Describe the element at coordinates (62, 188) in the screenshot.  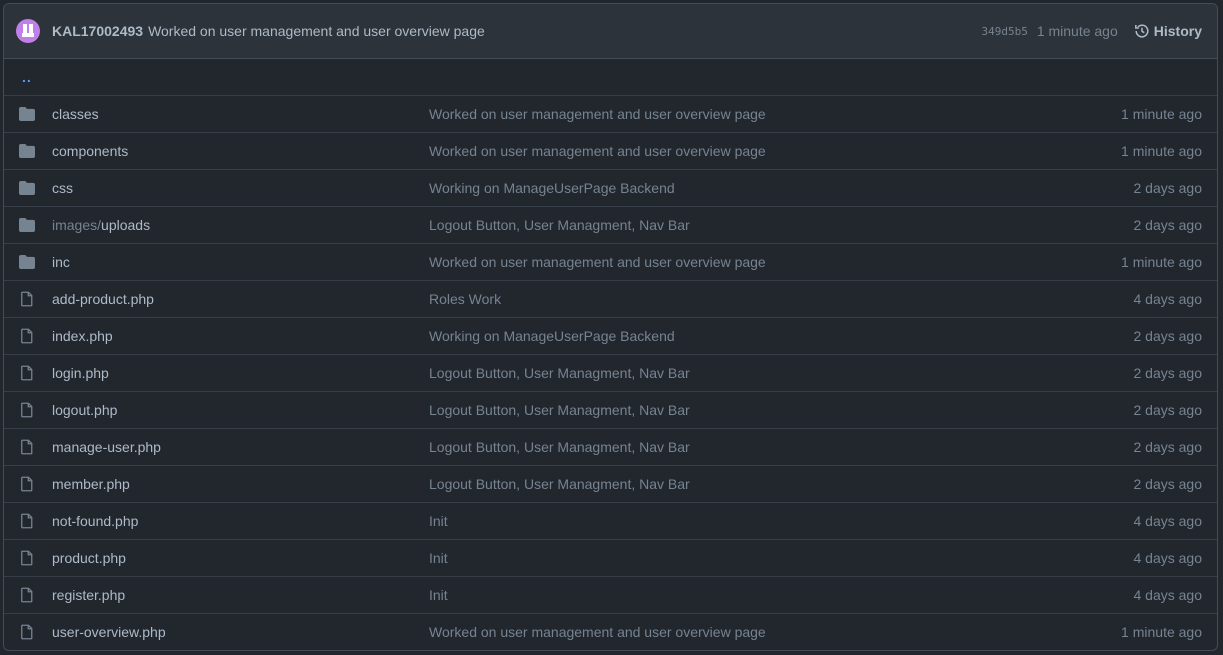
I see `file-name-text: css` at that location.